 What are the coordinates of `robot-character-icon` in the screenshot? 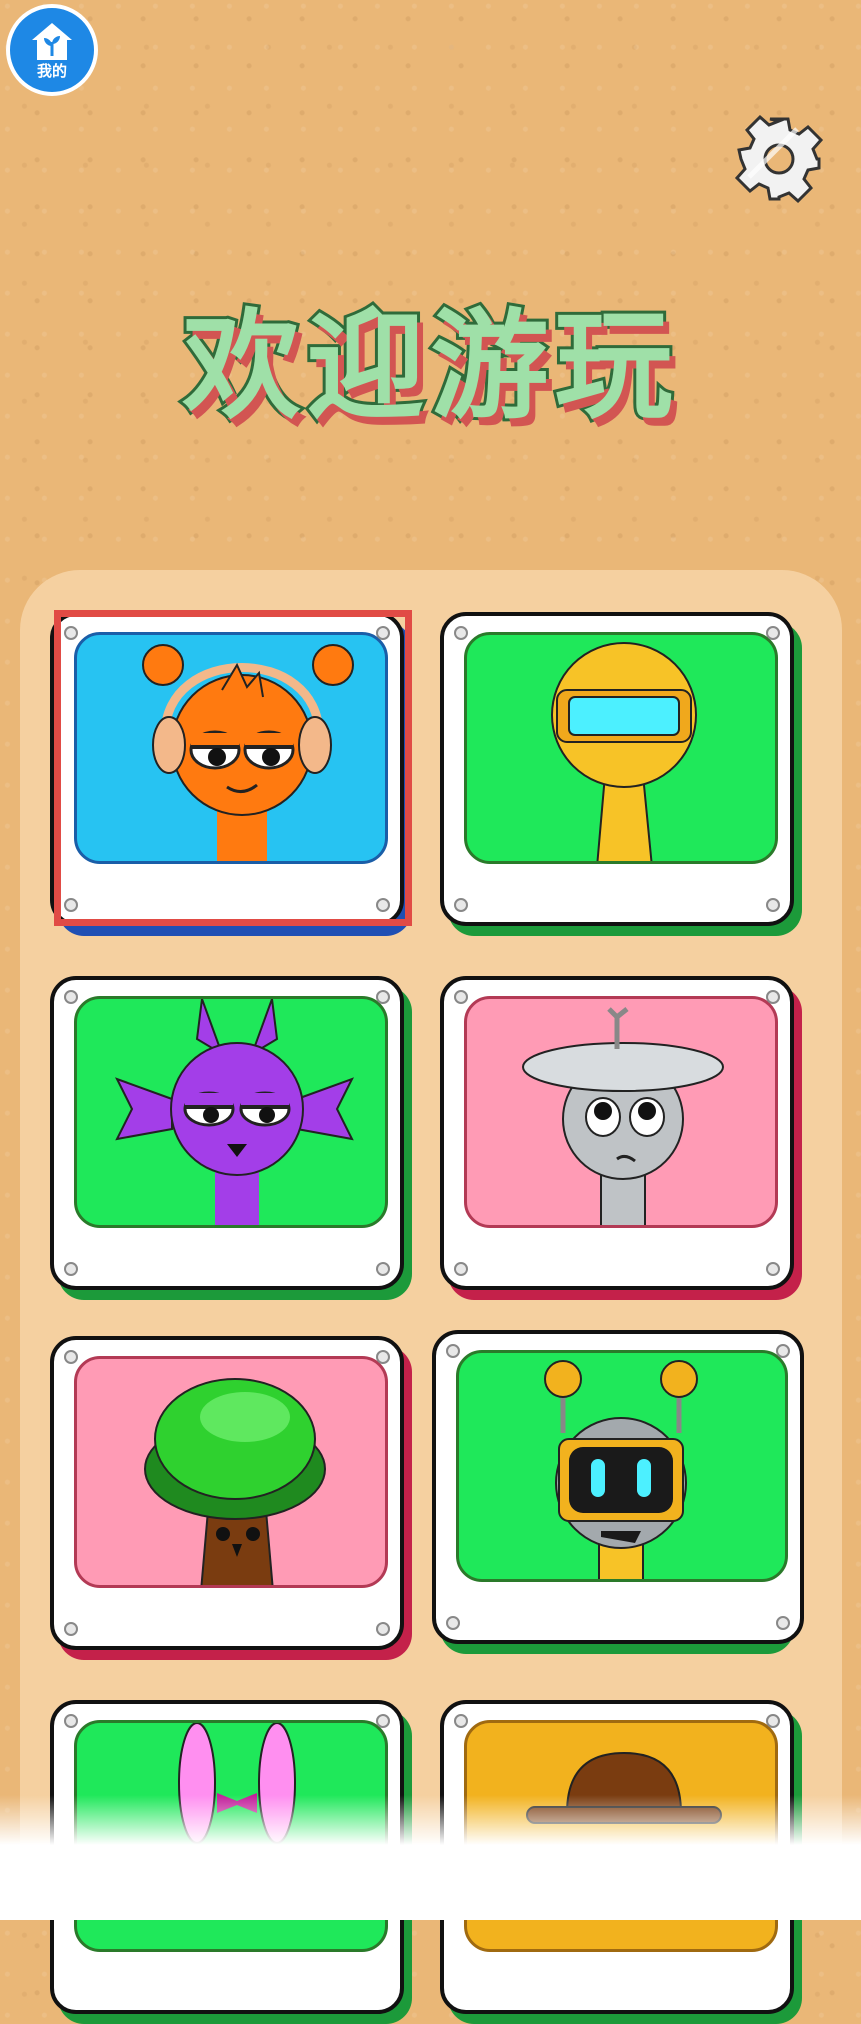 It's located at (621, 1469).